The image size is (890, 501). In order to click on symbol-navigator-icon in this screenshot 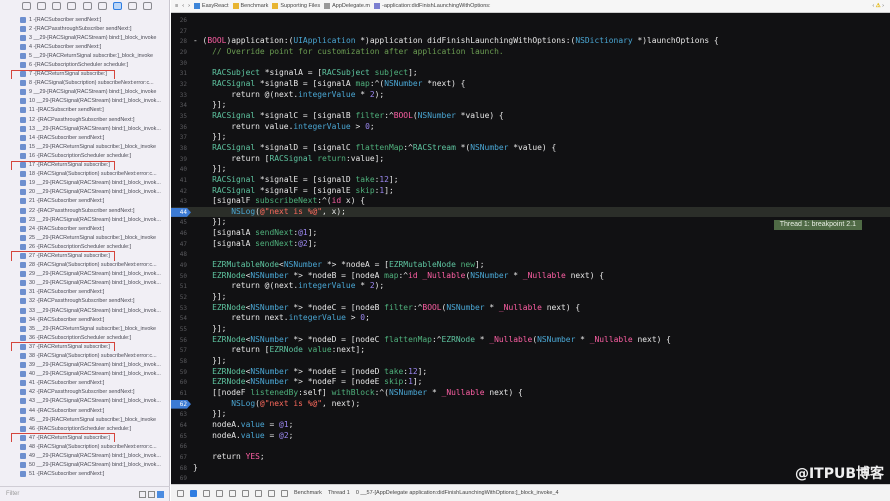, I will do `click(57, 6)`.